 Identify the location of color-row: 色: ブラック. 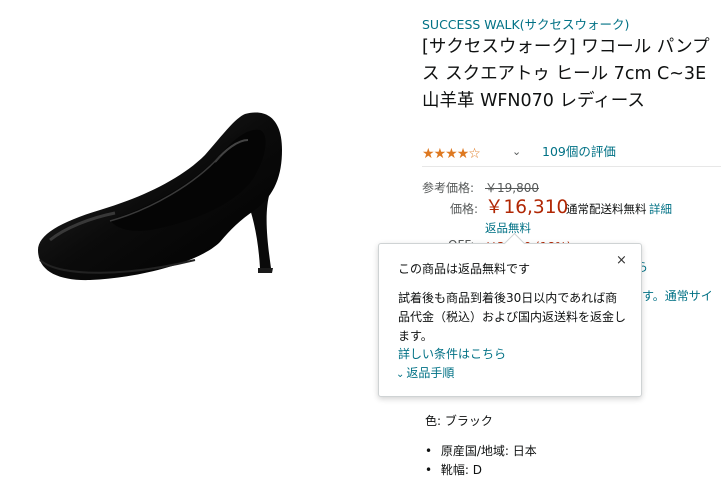
(459, 420).